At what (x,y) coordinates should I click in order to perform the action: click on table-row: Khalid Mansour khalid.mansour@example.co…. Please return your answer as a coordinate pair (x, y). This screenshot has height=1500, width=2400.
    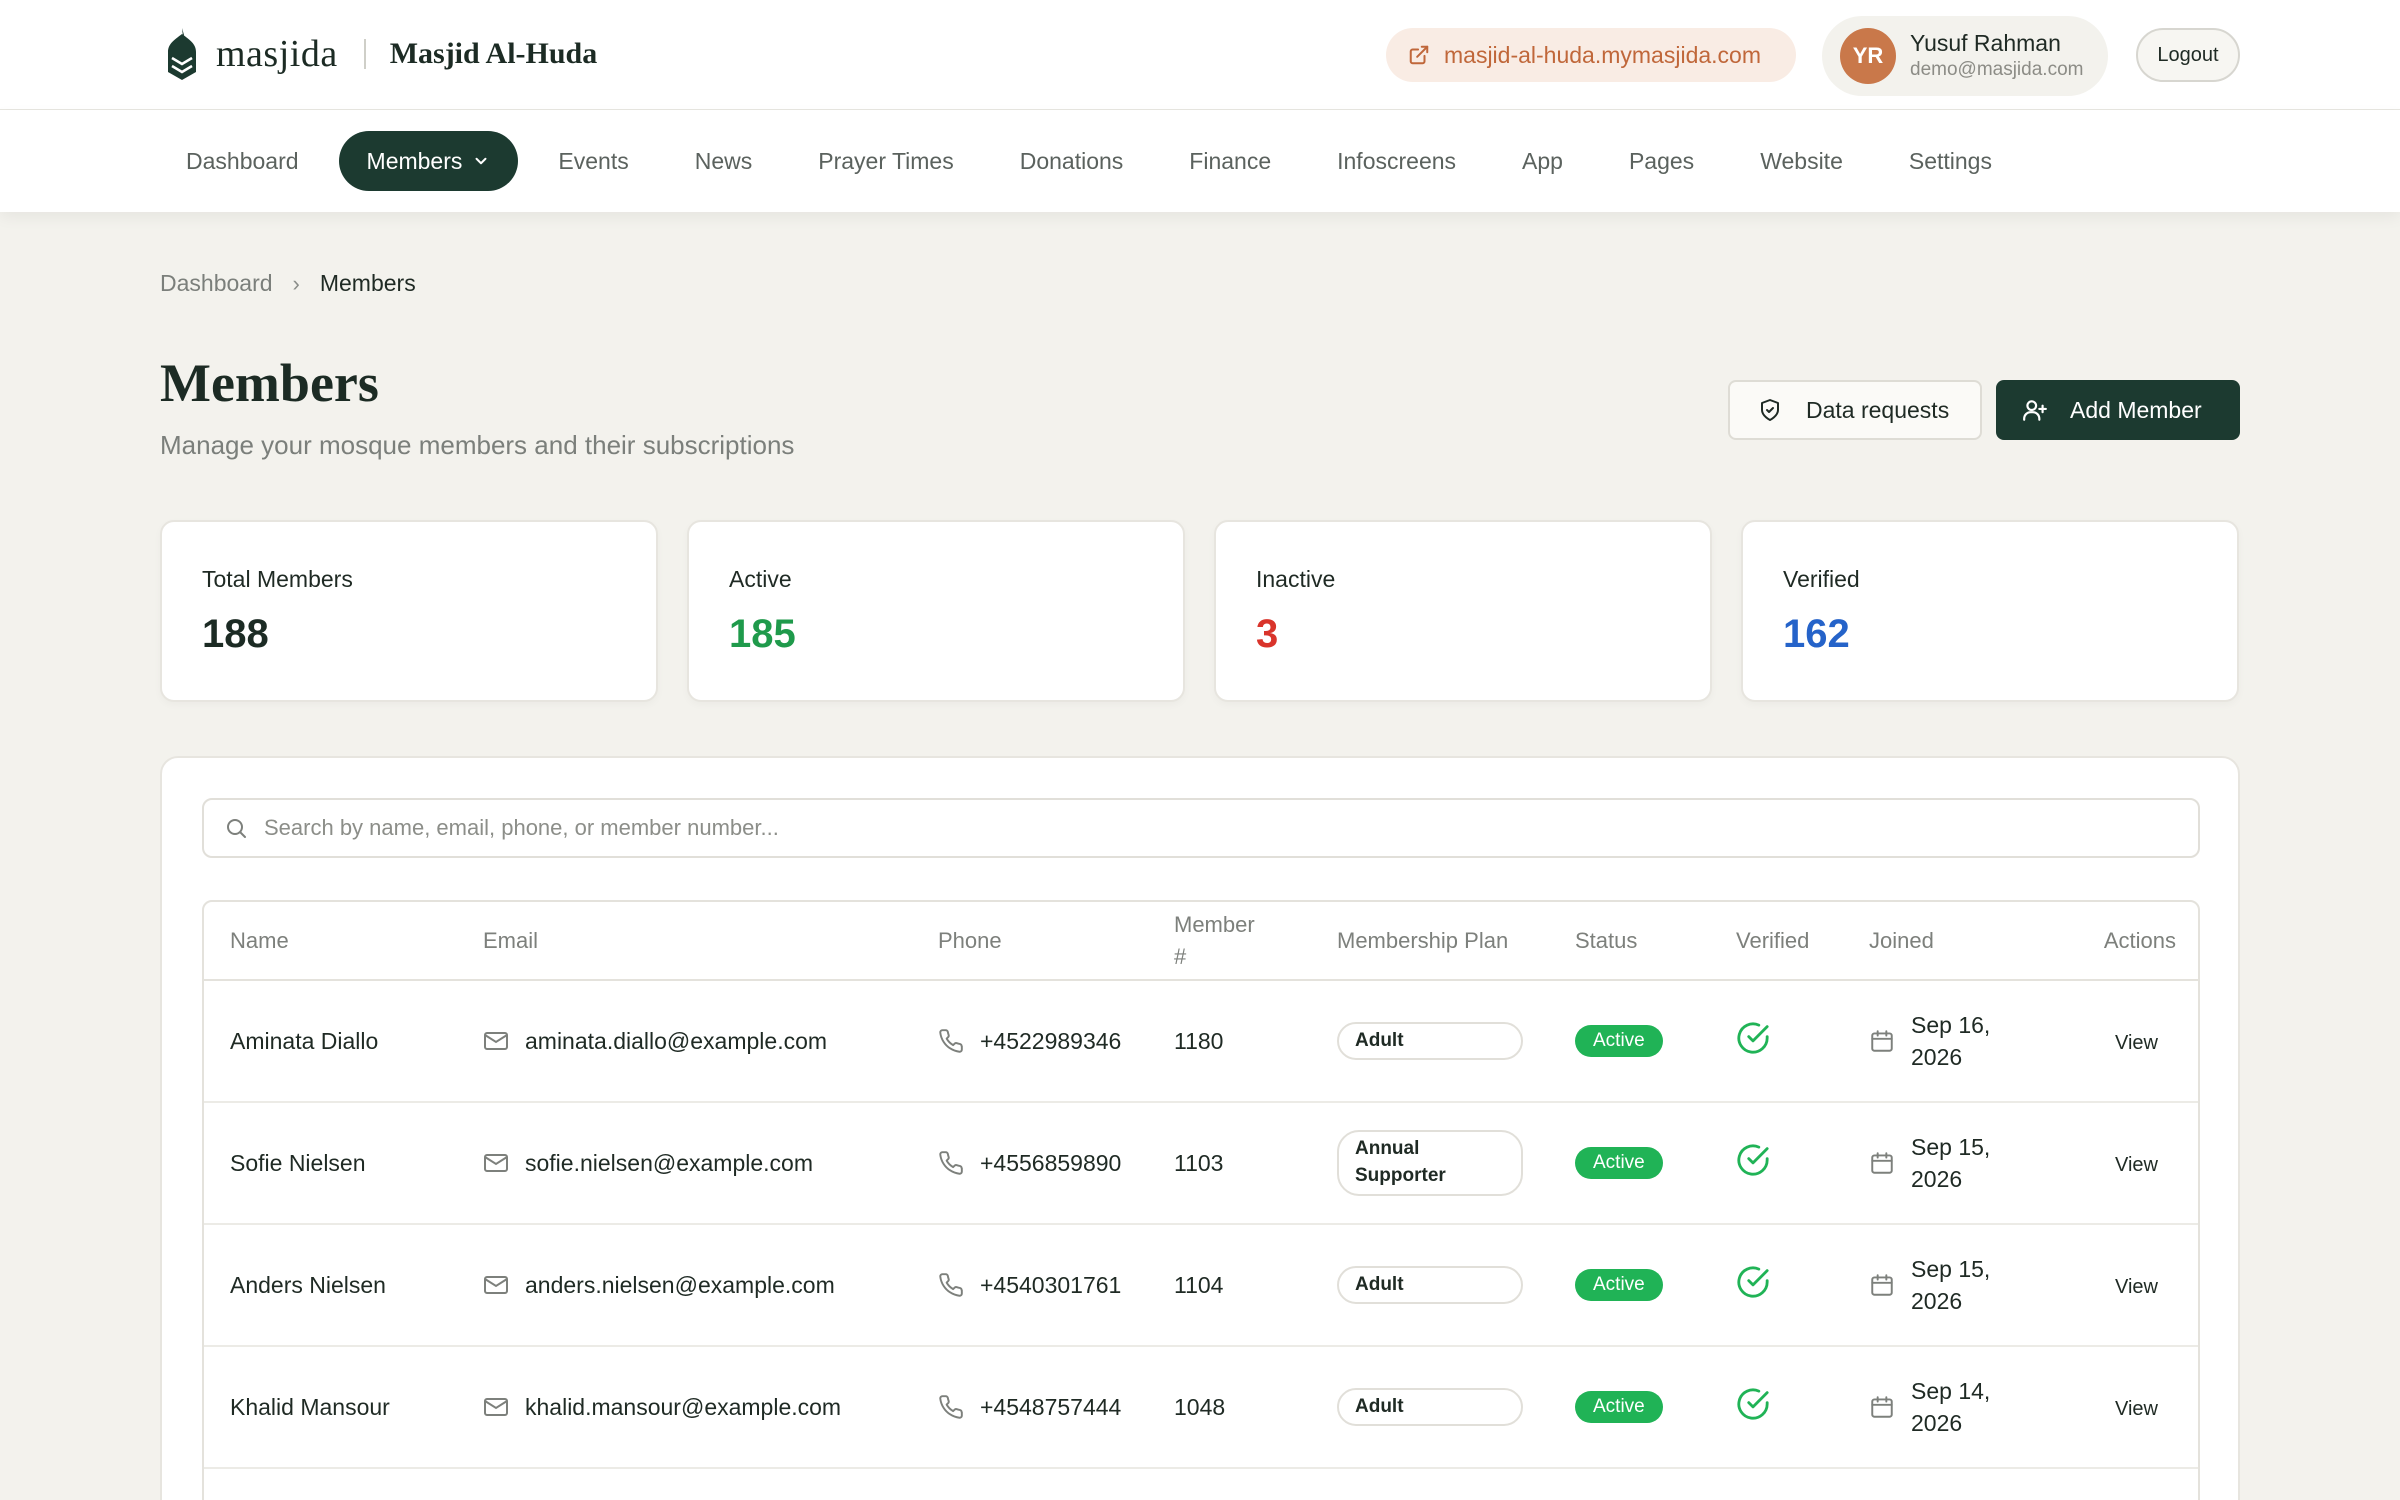
    Looking at the image, I should click on (1201, 1407).